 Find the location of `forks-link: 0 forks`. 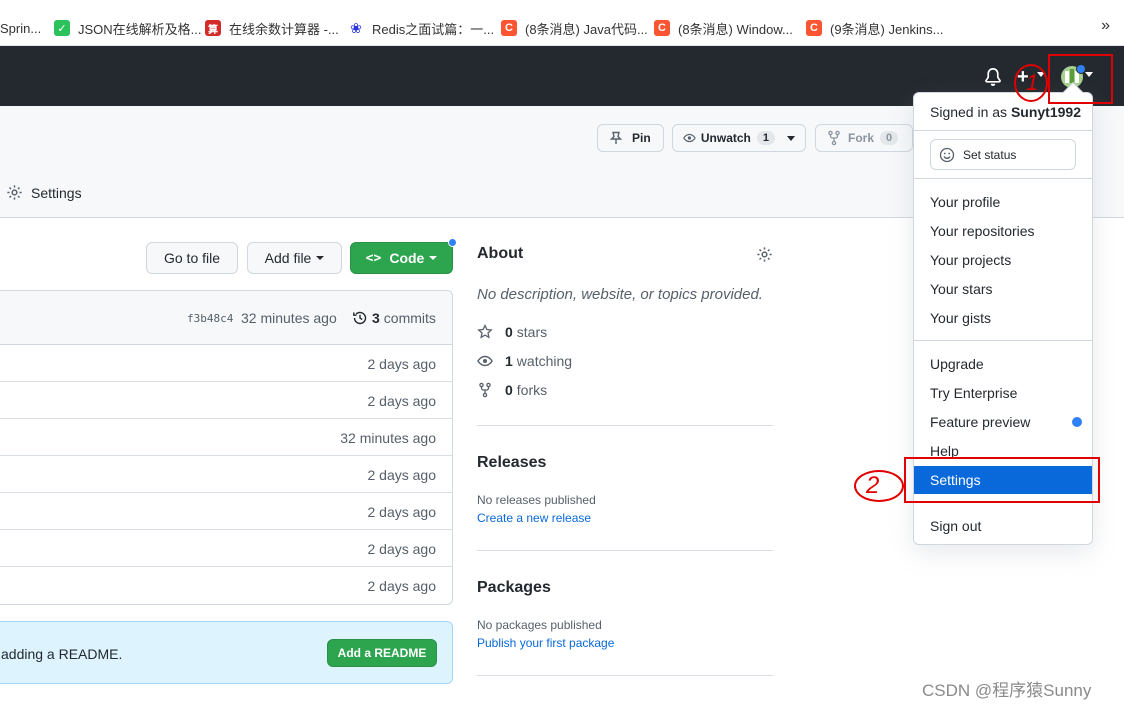

forks-link: 0 forks is located at coordinates (512, 390).